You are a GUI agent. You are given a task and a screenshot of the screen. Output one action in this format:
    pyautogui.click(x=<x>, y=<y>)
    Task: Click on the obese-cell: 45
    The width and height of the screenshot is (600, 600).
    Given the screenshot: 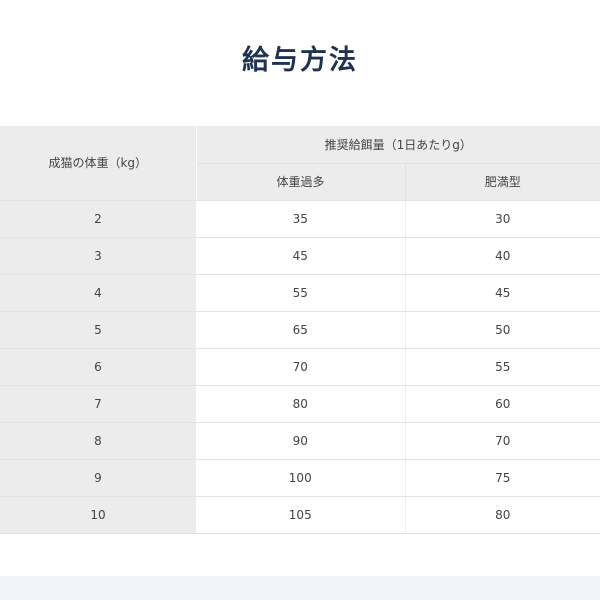 What is the action you would take?
    pyautogui.click(x=502, y=293)
    